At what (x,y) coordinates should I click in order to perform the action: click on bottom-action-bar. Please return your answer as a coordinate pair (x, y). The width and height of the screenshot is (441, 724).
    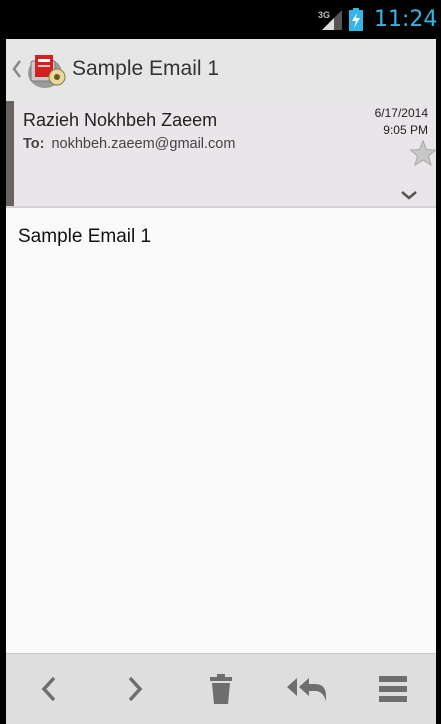
    Looking at the image, I should click on (221, 688).